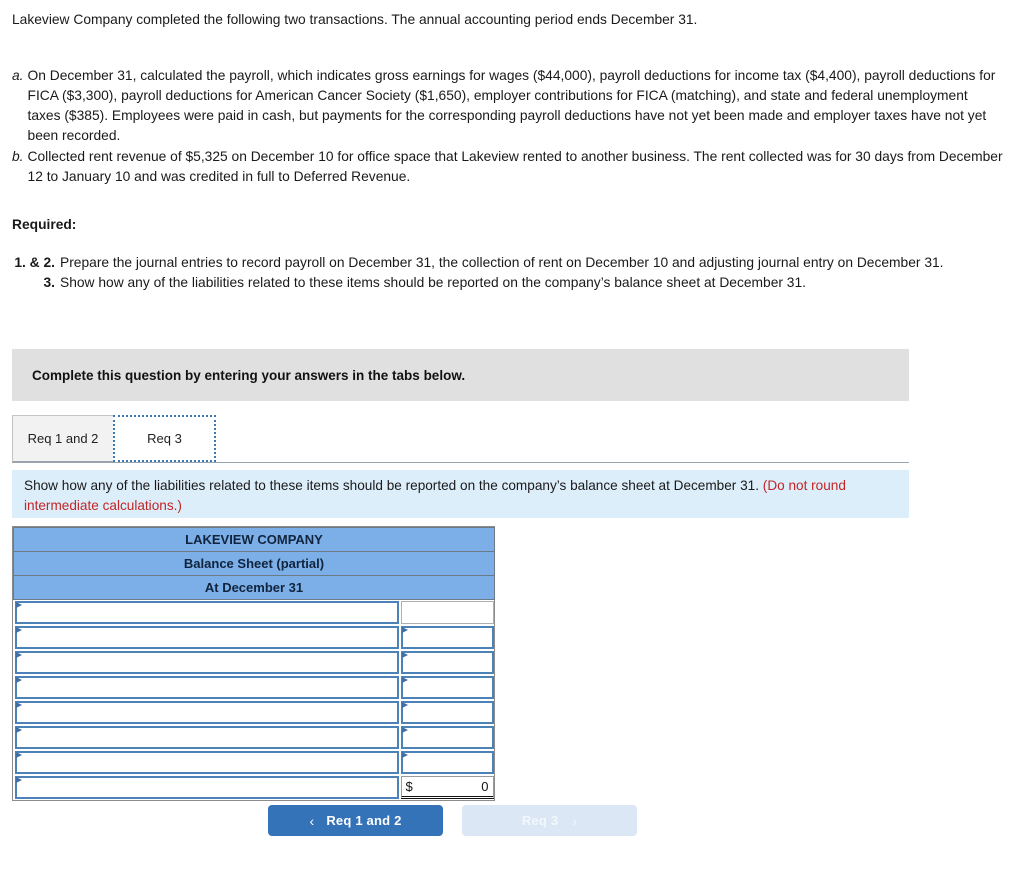 Image resolution: width=1024 pixels, height=876 pixels. I want to click on row-1-amount-cell, so click(447, 613).